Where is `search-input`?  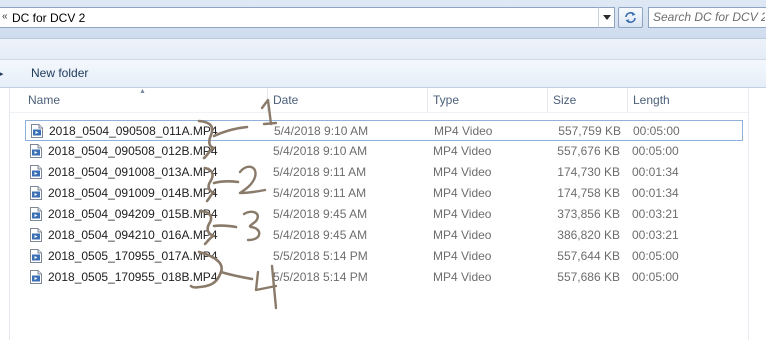
search-input is located at coordinates (707, 16).